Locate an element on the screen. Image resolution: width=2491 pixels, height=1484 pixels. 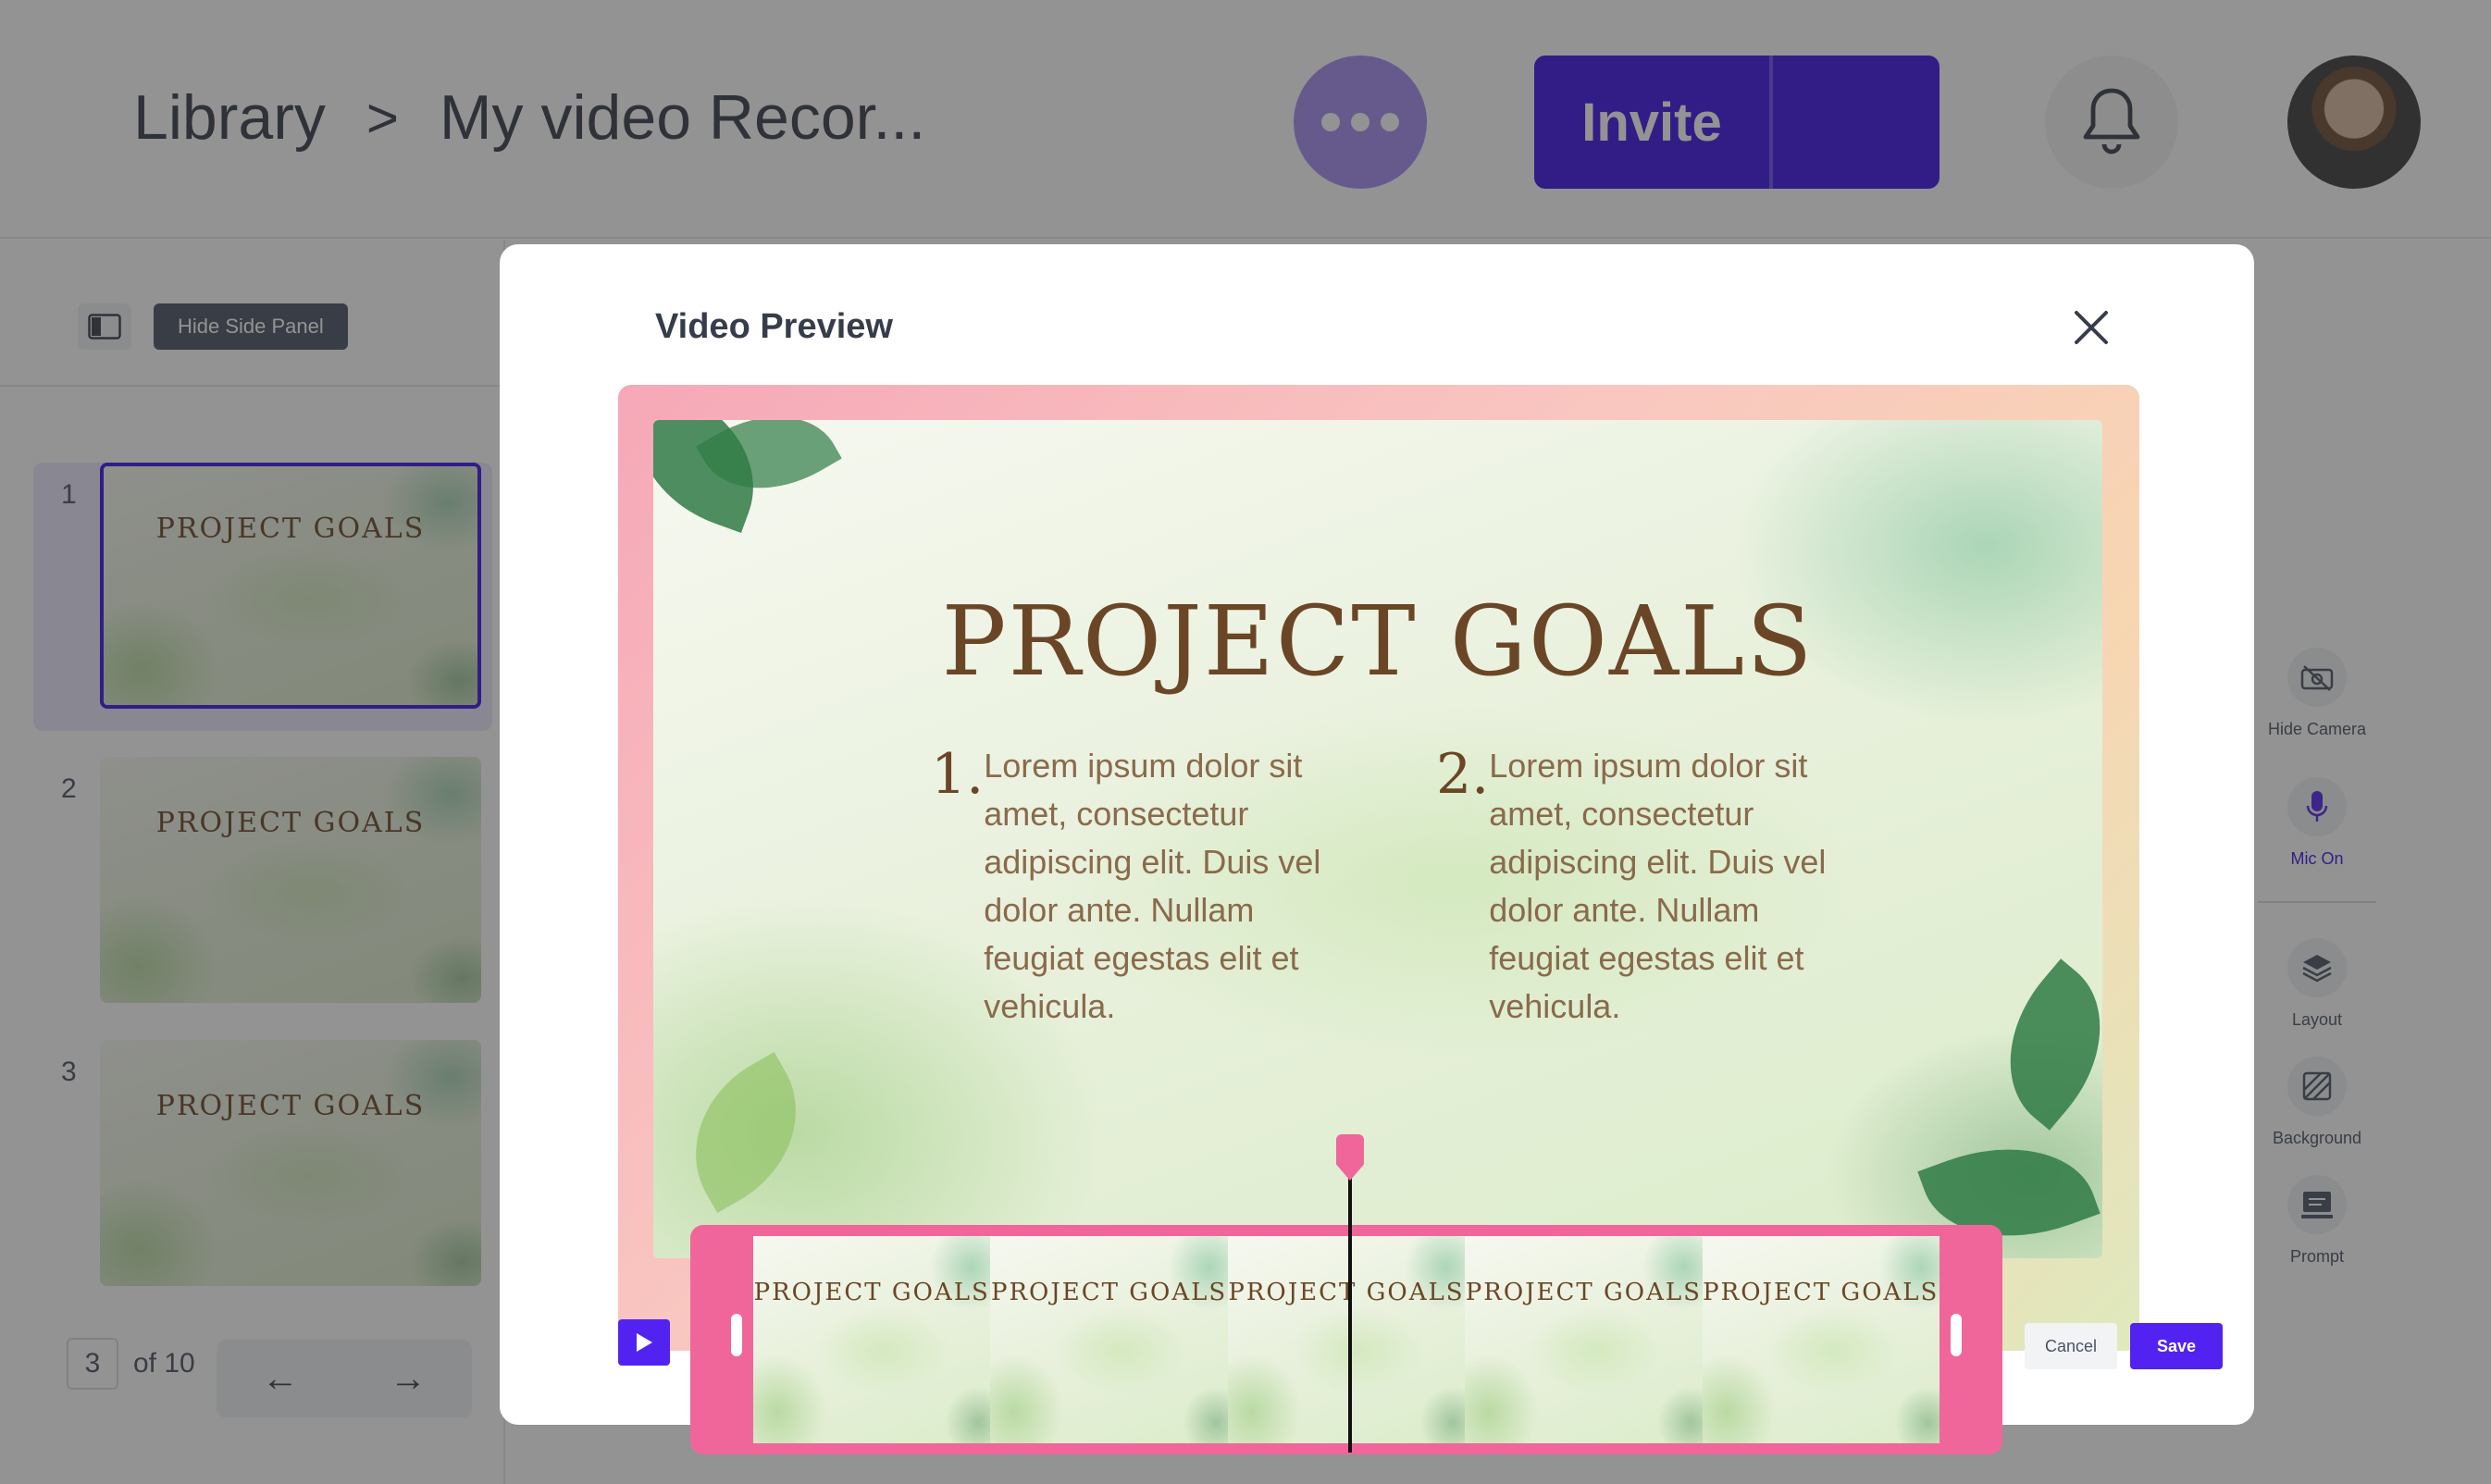
point-number: 1. is located at coordinates (958, 774).